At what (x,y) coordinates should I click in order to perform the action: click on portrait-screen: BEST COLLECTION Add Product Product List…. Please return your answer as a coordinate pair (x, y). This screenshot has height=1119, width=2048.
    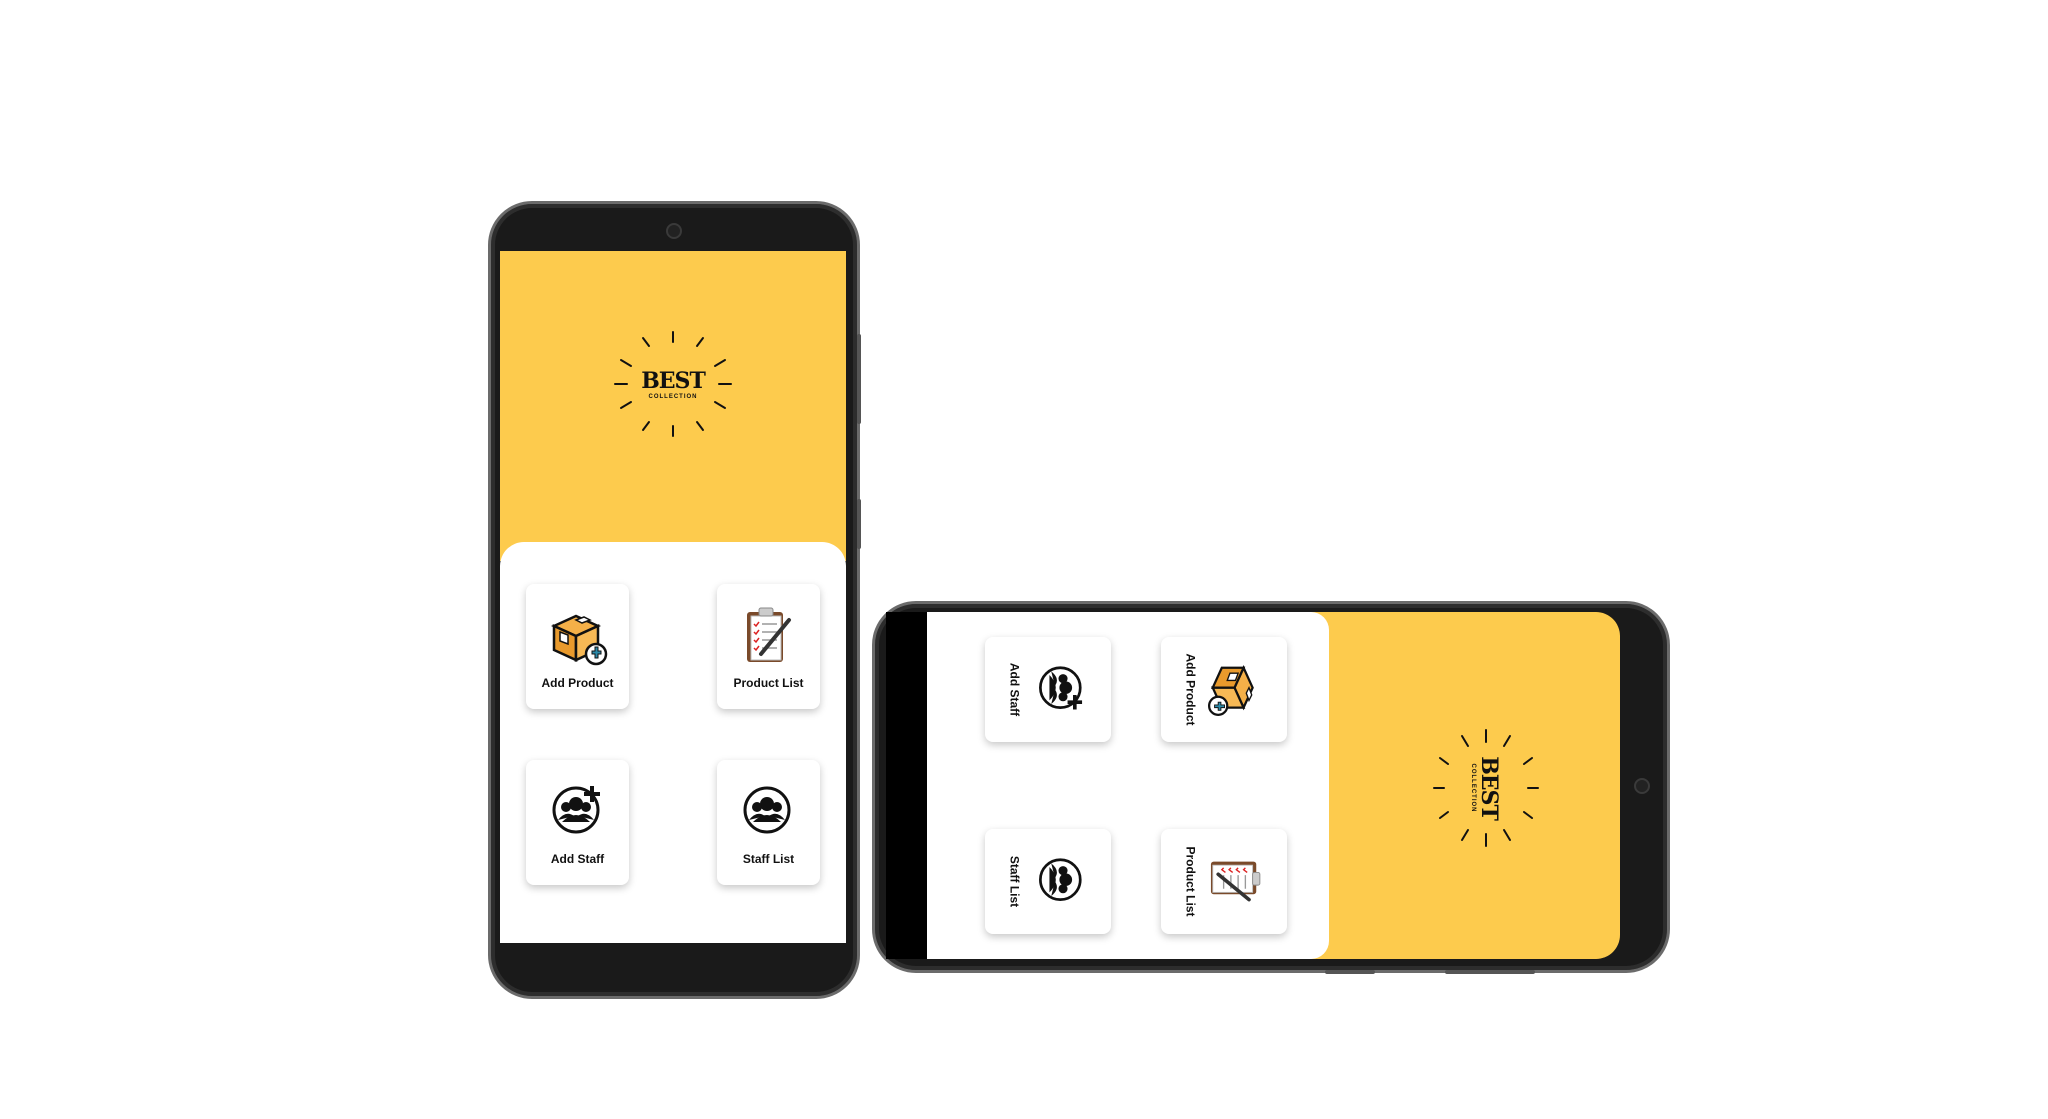
    Looking at the image, I should click on (673, 597).